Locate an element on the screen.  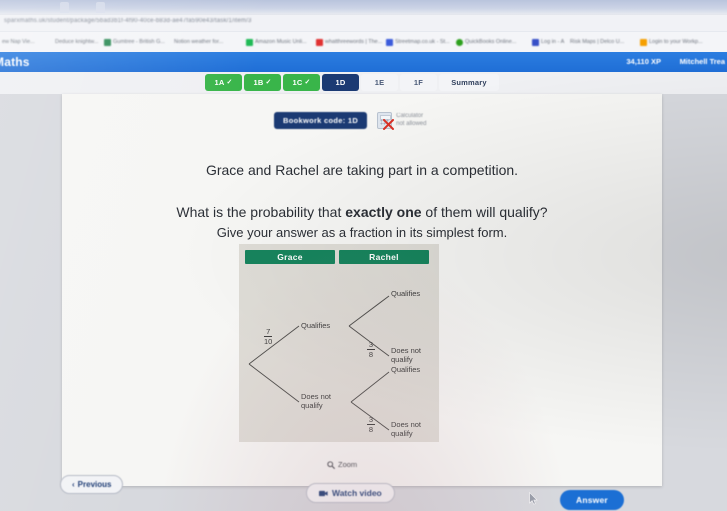
calculator-icon is located at coordinates (386, 121).